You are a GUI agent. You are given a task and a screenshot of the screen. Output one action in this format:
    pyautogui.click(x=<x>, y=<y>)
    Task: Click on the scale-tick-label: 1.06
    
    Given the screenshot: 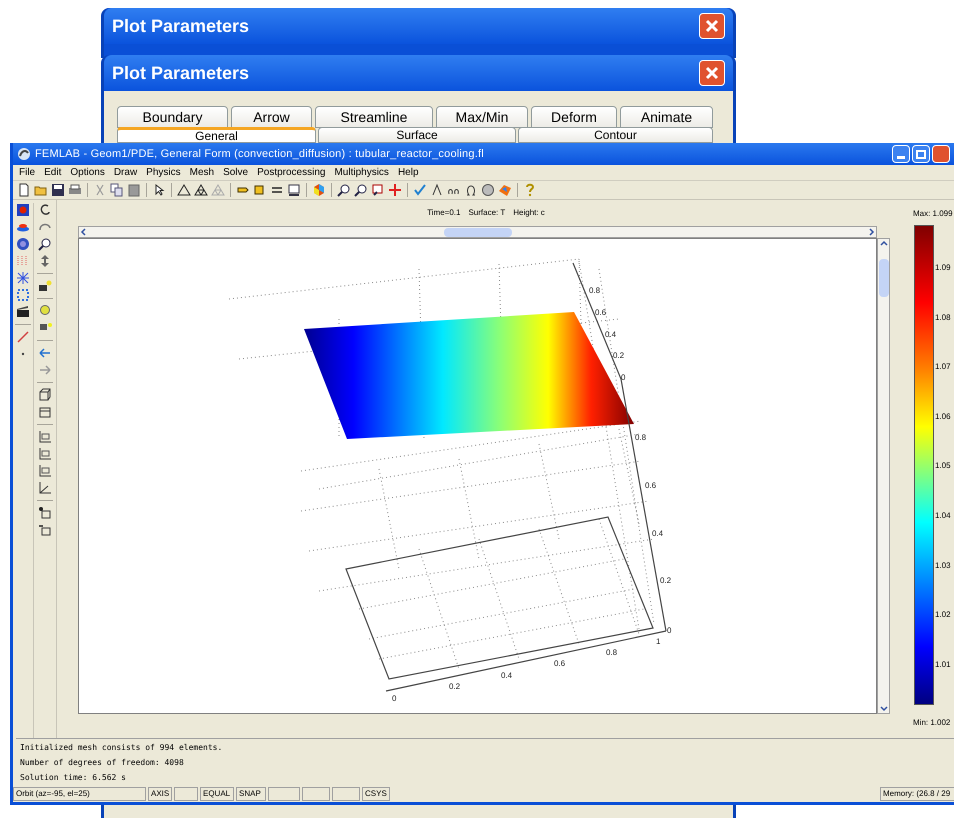 What is the action you would take?
    pyautogui.click(x=943, y=417)
    